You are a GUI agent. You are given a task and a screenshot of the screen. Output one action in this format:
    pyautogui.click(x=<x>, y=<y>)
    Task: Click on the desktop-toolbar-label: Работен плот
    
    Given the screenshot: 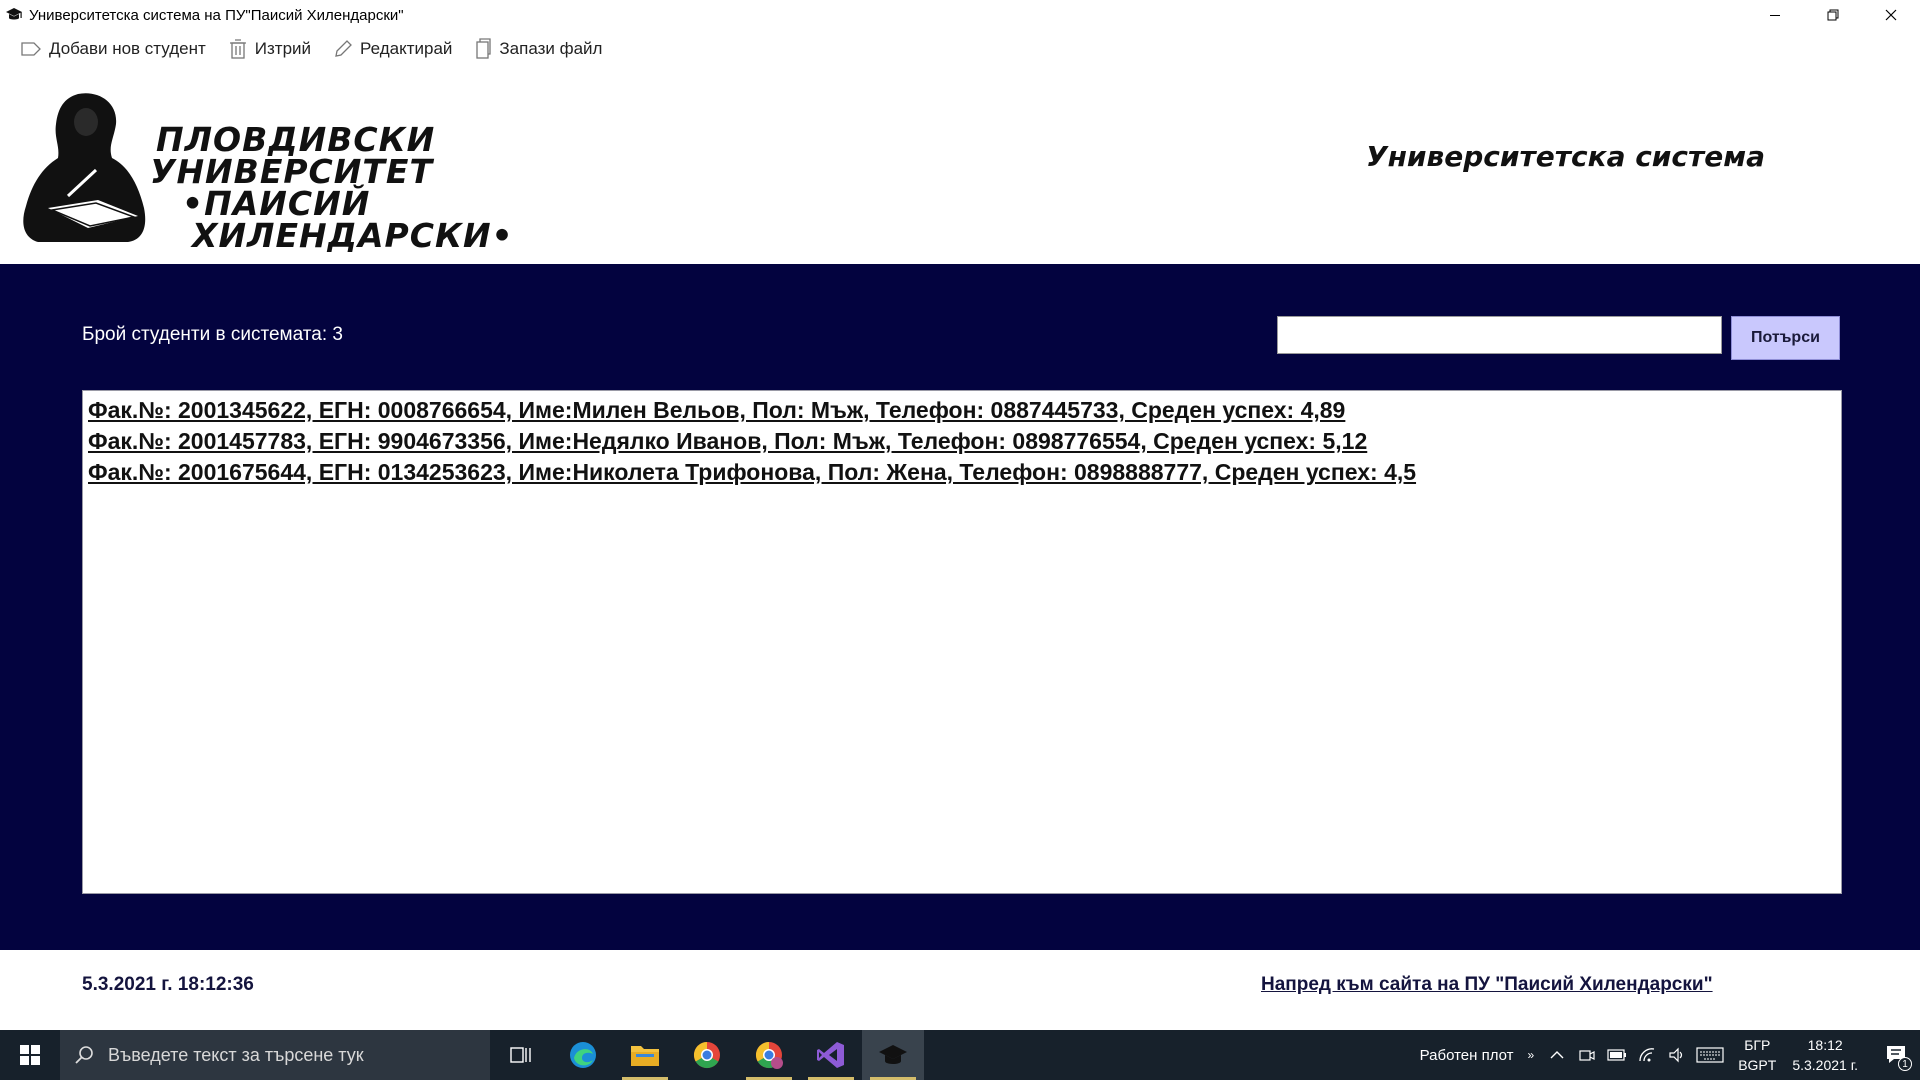 What is the action you would take?
    pyautogui.click(x=1467, y=1055)
    